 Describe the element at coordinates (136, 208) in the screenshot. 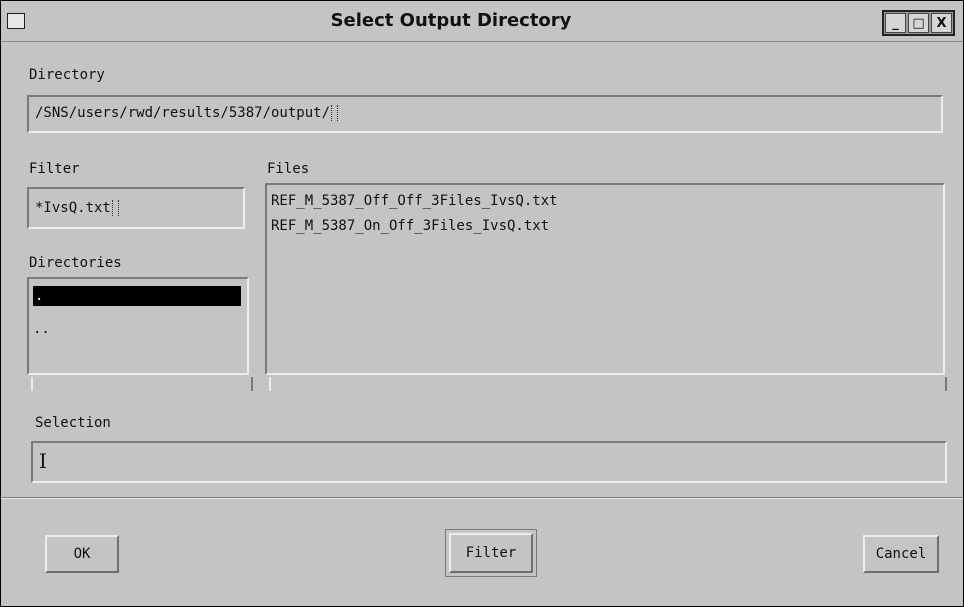

I see `filter-field: *IvsQ.txt` at that location.